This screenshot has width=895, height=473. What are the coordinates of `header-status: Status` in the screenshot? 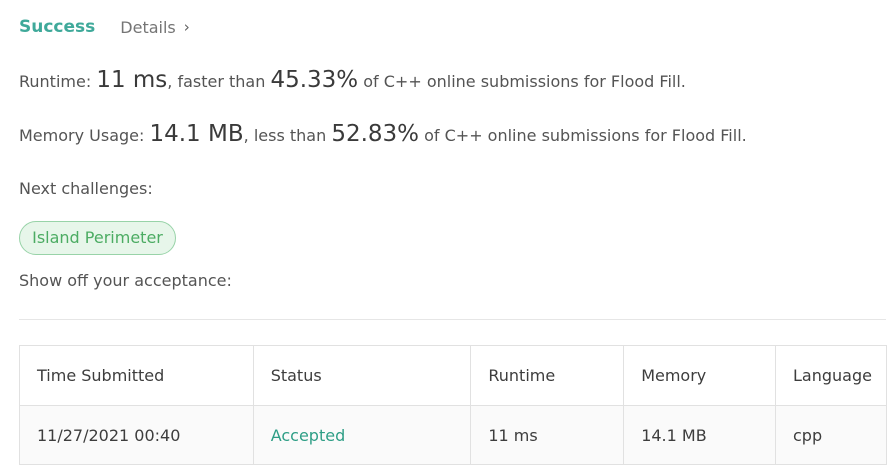 It's located at (362, 375).